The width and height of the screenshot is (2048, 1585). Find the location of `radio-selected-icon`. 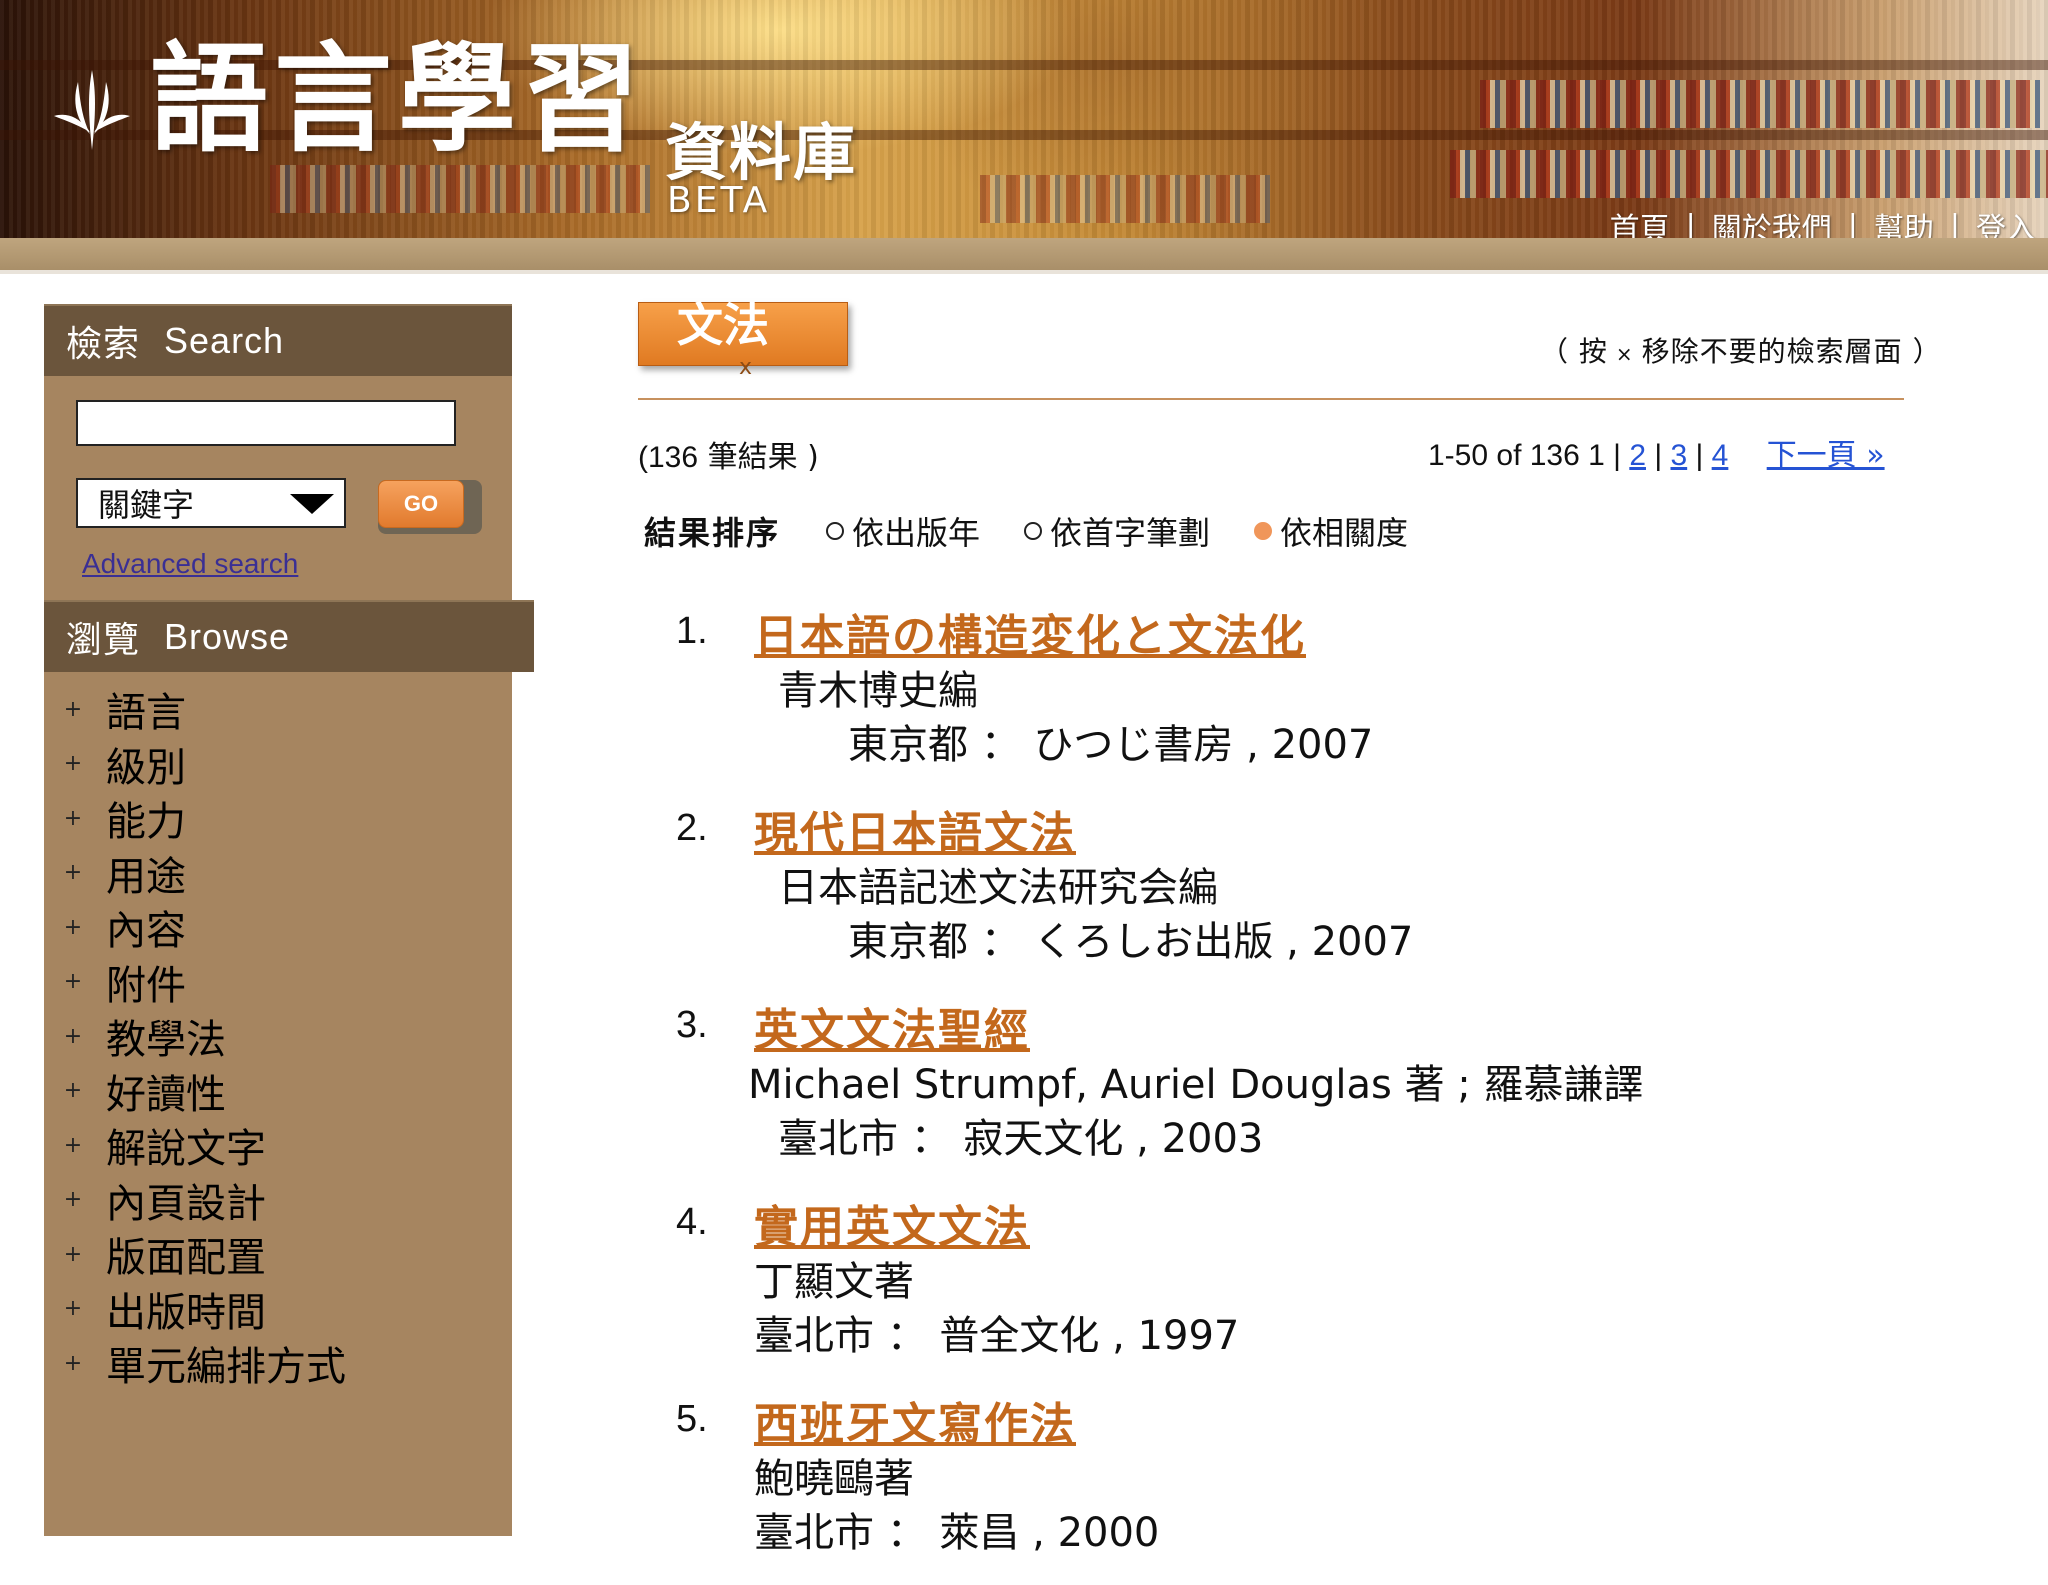

radio-selected-icon is located at coordinates (1263, 531).